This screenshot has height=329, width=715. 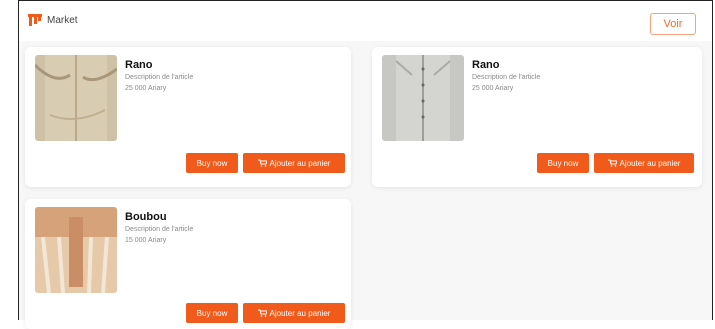 I want to click on product-title: Boubou, so click(x=146, y=217).